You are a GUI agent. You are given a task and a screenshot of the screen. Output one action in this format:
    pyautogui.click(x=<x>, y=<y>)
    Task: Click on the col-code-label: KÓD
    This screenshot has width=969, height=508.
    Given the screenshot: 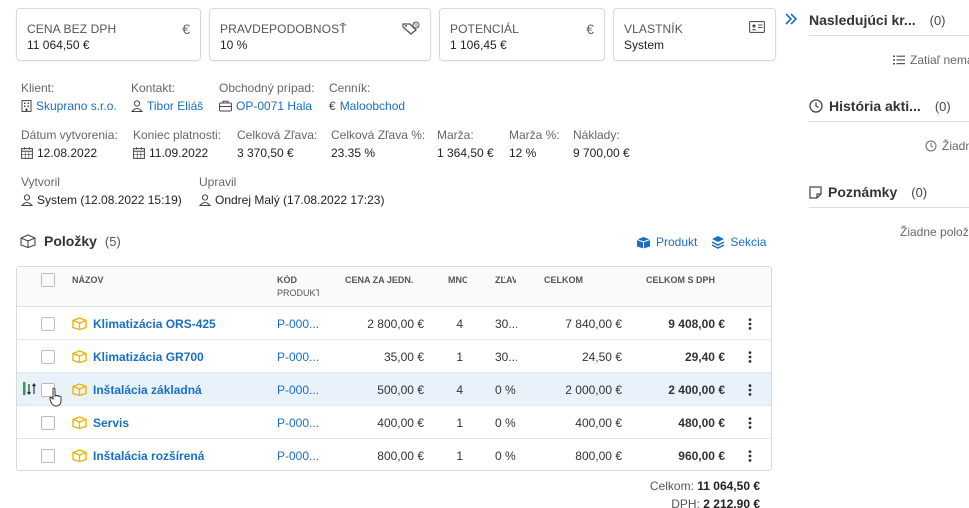 What is the action you would take?
    pyautogui.click(x=287, y=280)
    